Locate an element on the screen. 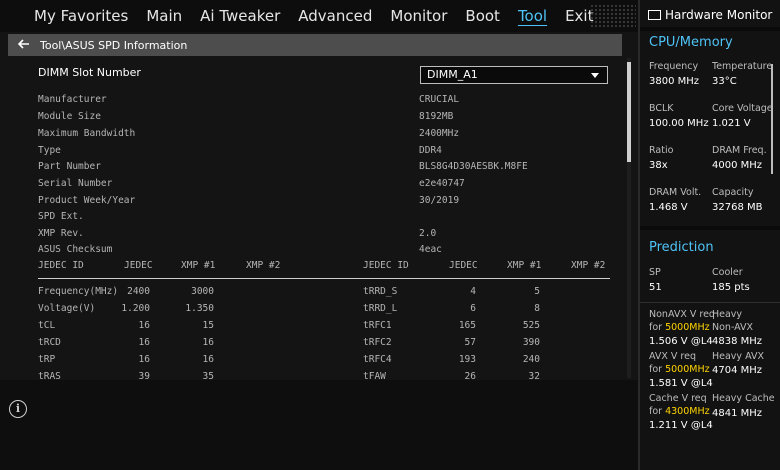 This screenshot has height=470, width=780. hw-label: Core Voltage is located at coordinates (742, 108).